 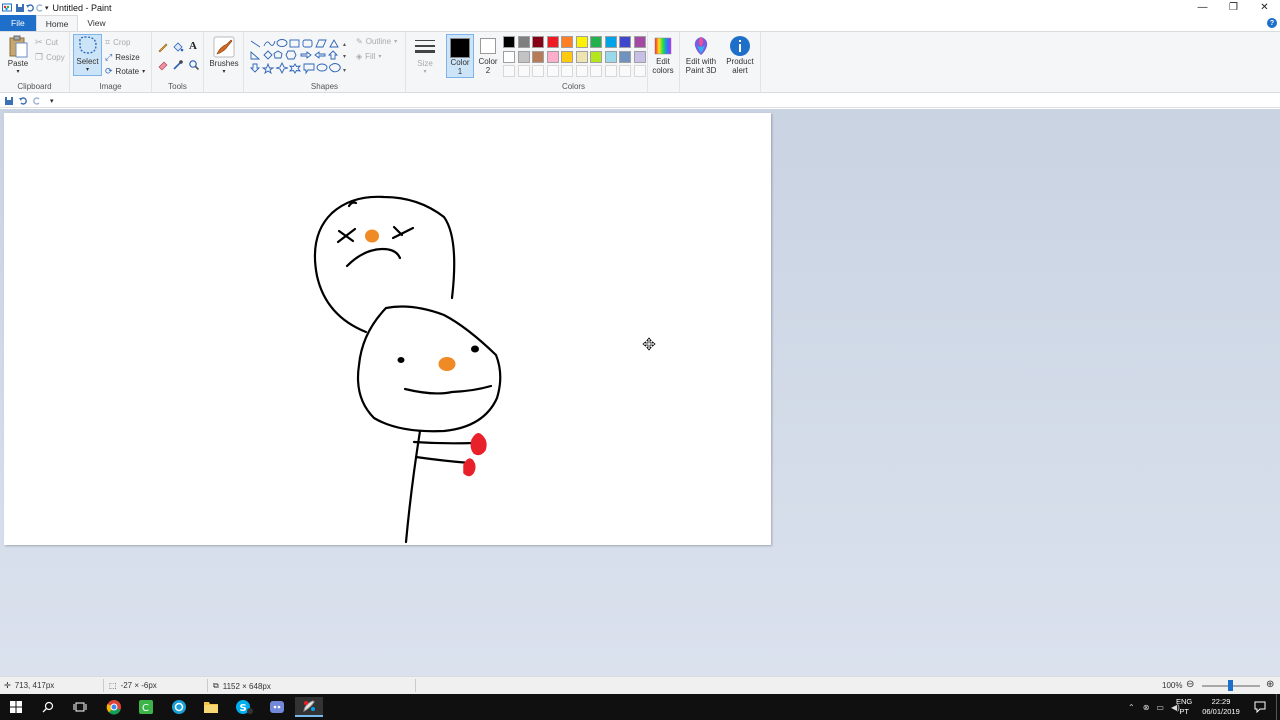 What do you see at coordinates (108, 42) in the screenshot?
I see `crop-icon: ⌗` at bounding box center [108, 42].